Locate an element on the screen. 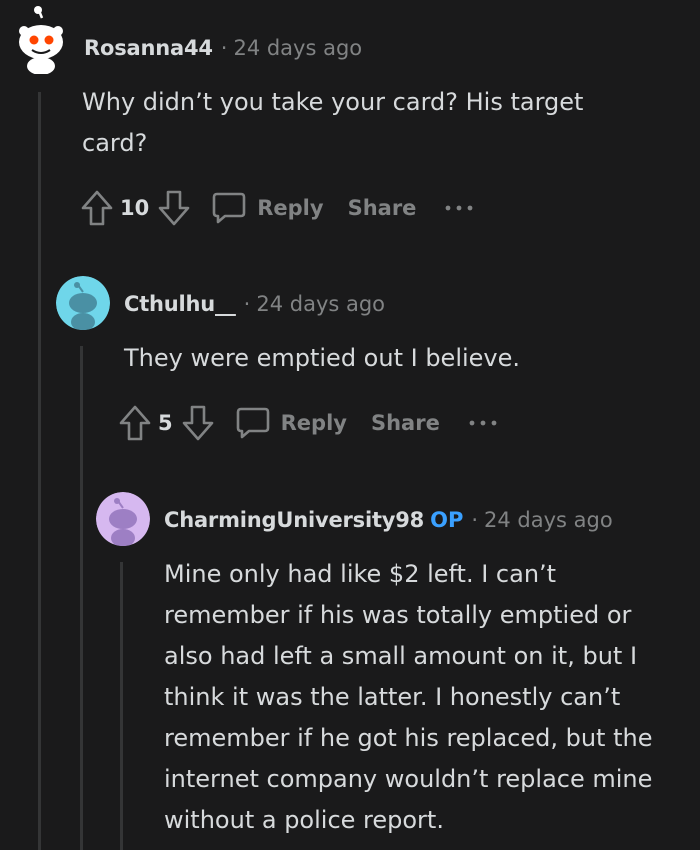 The height and width of the screenshot is (850, 700). snoo-avatar-graphic is located at coordinates (123, 519).